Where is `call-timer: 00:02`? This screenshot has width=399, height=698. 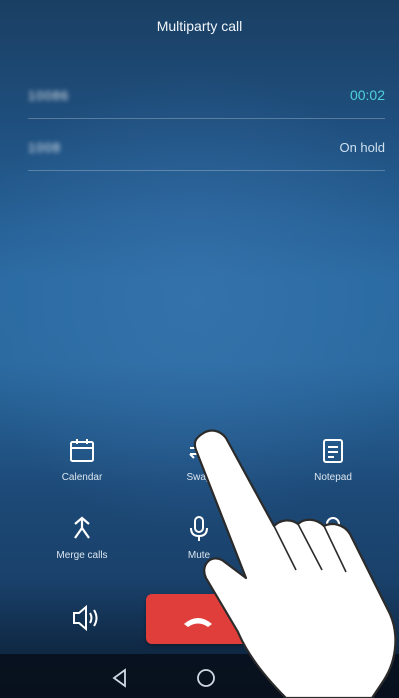
call-timer: 00:02 is located at coordinates (367, 95).